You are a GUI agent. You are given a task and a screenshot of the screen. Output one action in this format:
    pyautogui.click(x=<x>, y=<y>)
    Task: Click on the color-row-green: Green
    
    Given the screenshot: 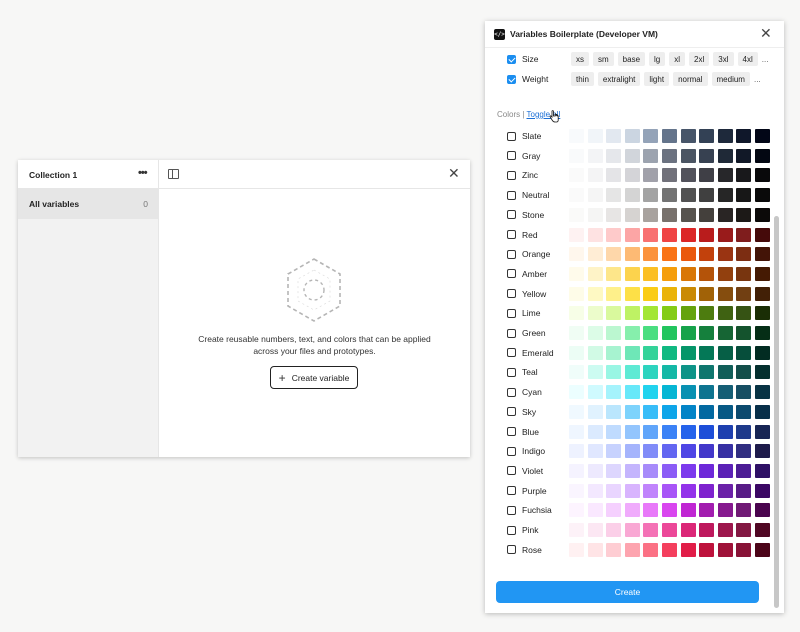 What is the action you would take?
    pyautogui.click(x=542, y=333)
    